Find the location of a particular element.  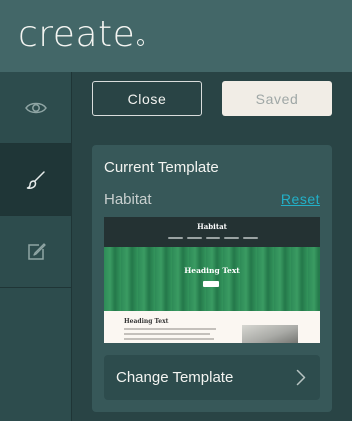

reset-link: Reset is located at coordinates (300, 199).